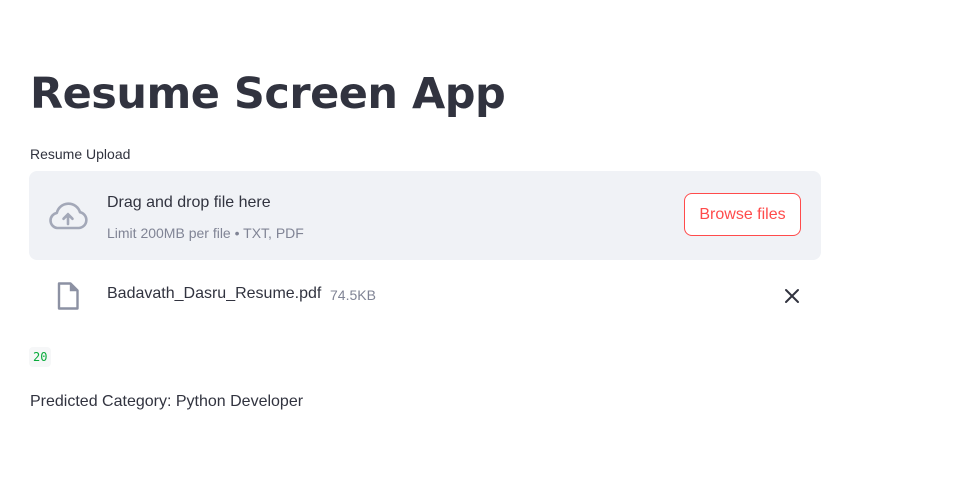  I want to click on dropzone-limit-text: Limit 200MB per file • TXT, PDF, so click(205, 233).